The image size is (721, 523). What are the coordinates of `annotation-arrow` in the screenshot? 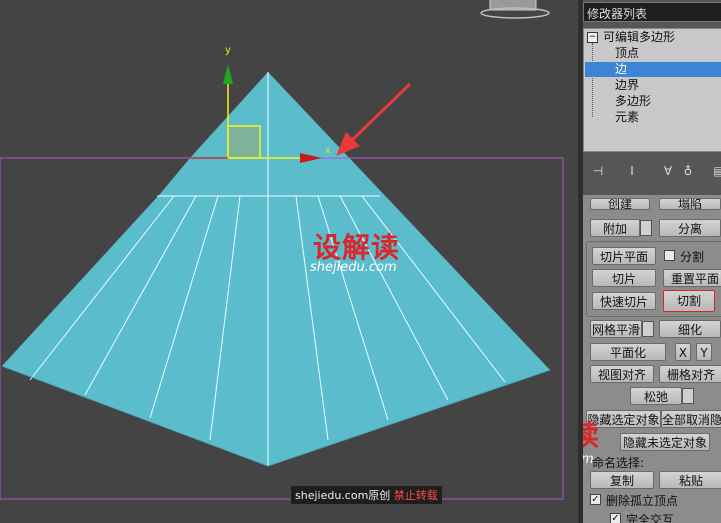 It's located at (374, 119).